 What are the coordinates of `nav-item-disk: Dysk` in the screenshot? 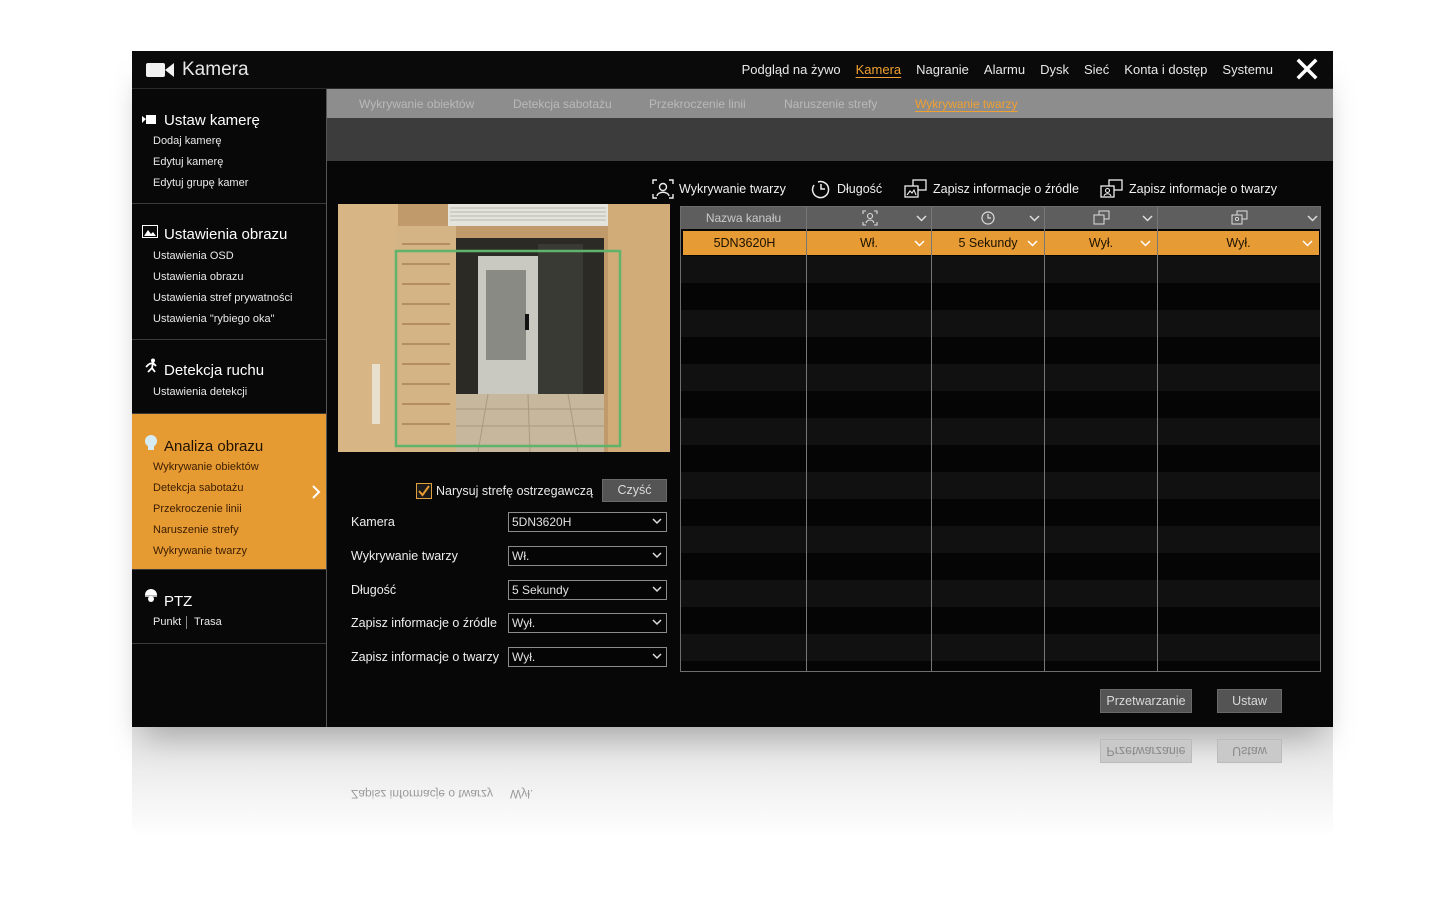 It's located at (1054, 69).